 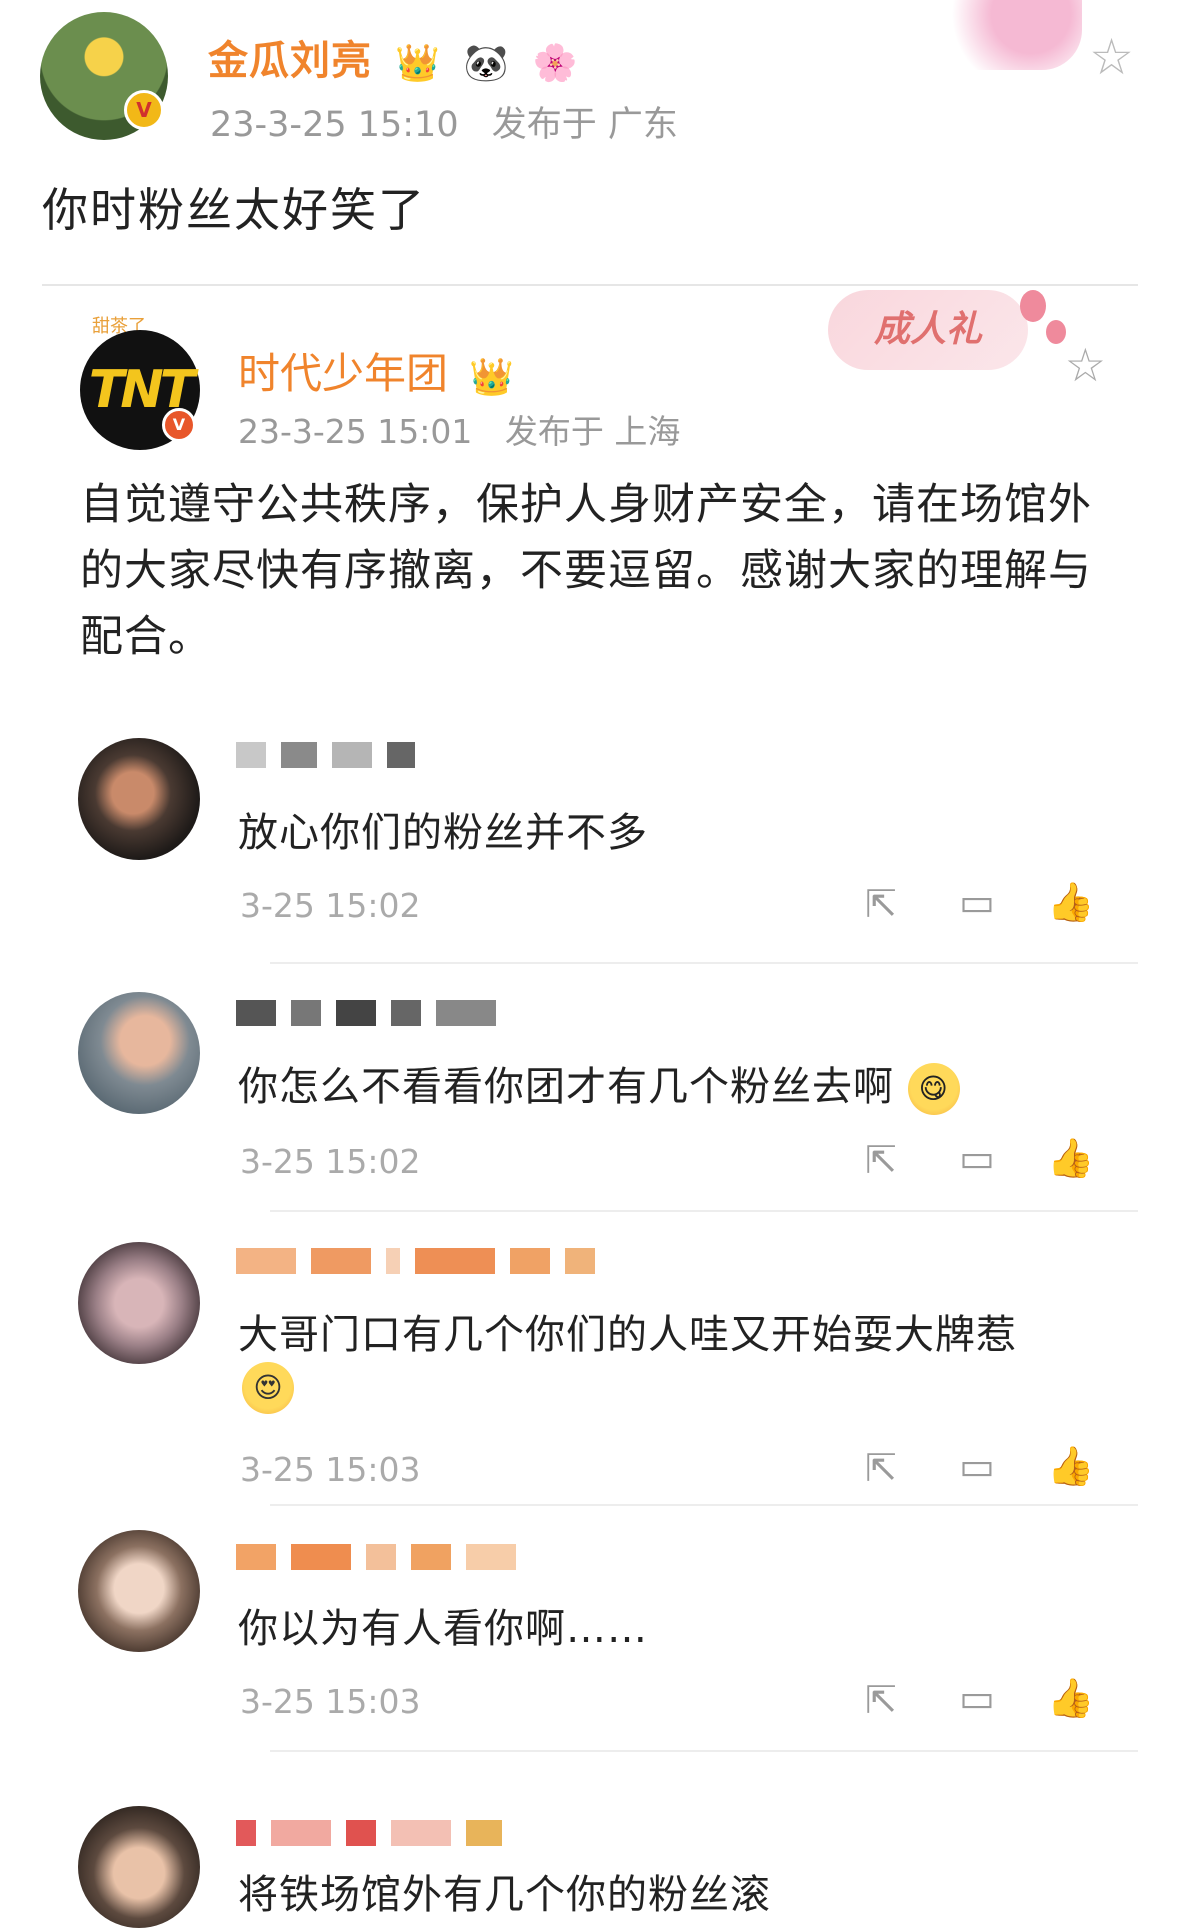 I want to click on author-name: 金瓜刘亮 👑 🐼 🌸, so click(x=393, y=57).